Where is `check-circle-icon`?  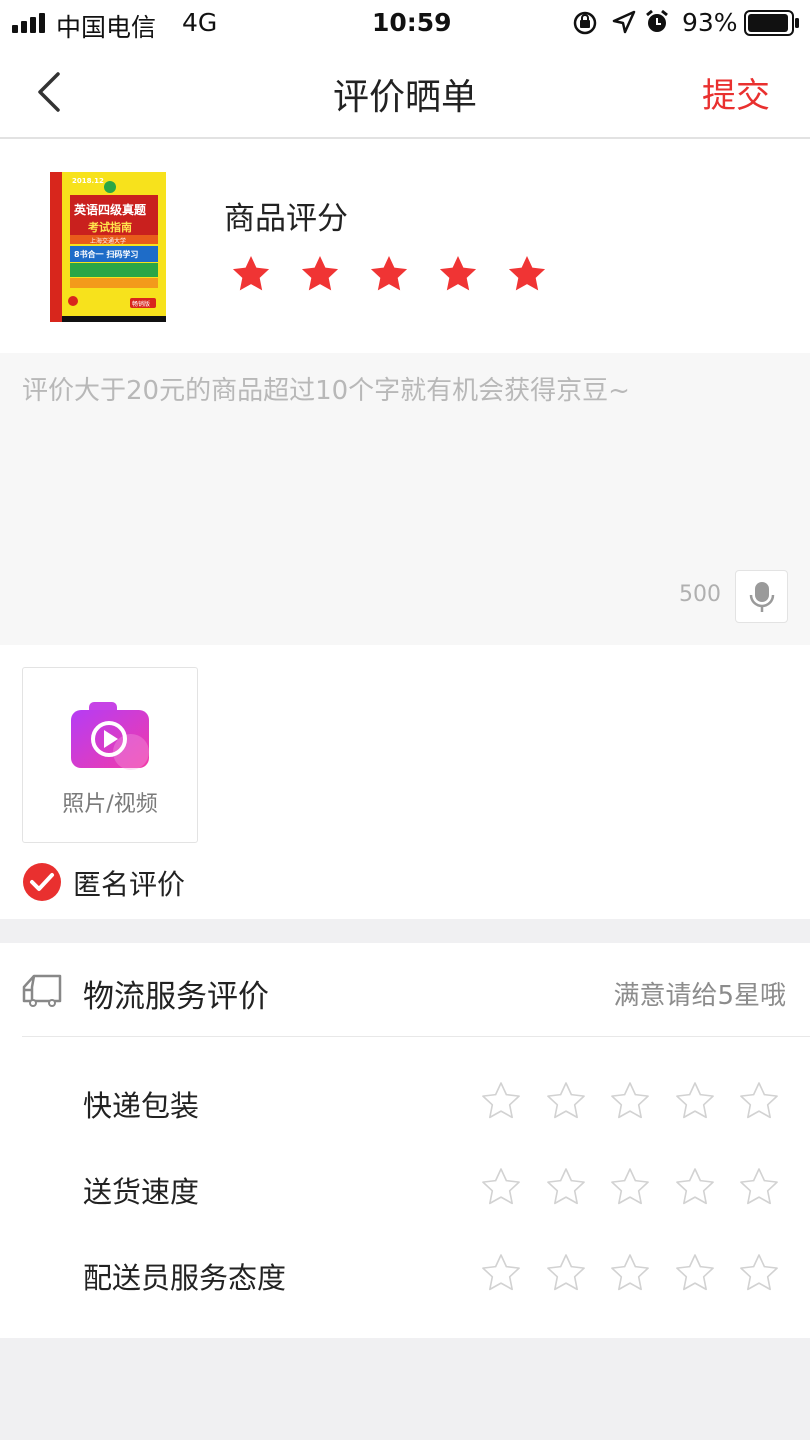
check-circle-icon is located at coordinates (42, 882).